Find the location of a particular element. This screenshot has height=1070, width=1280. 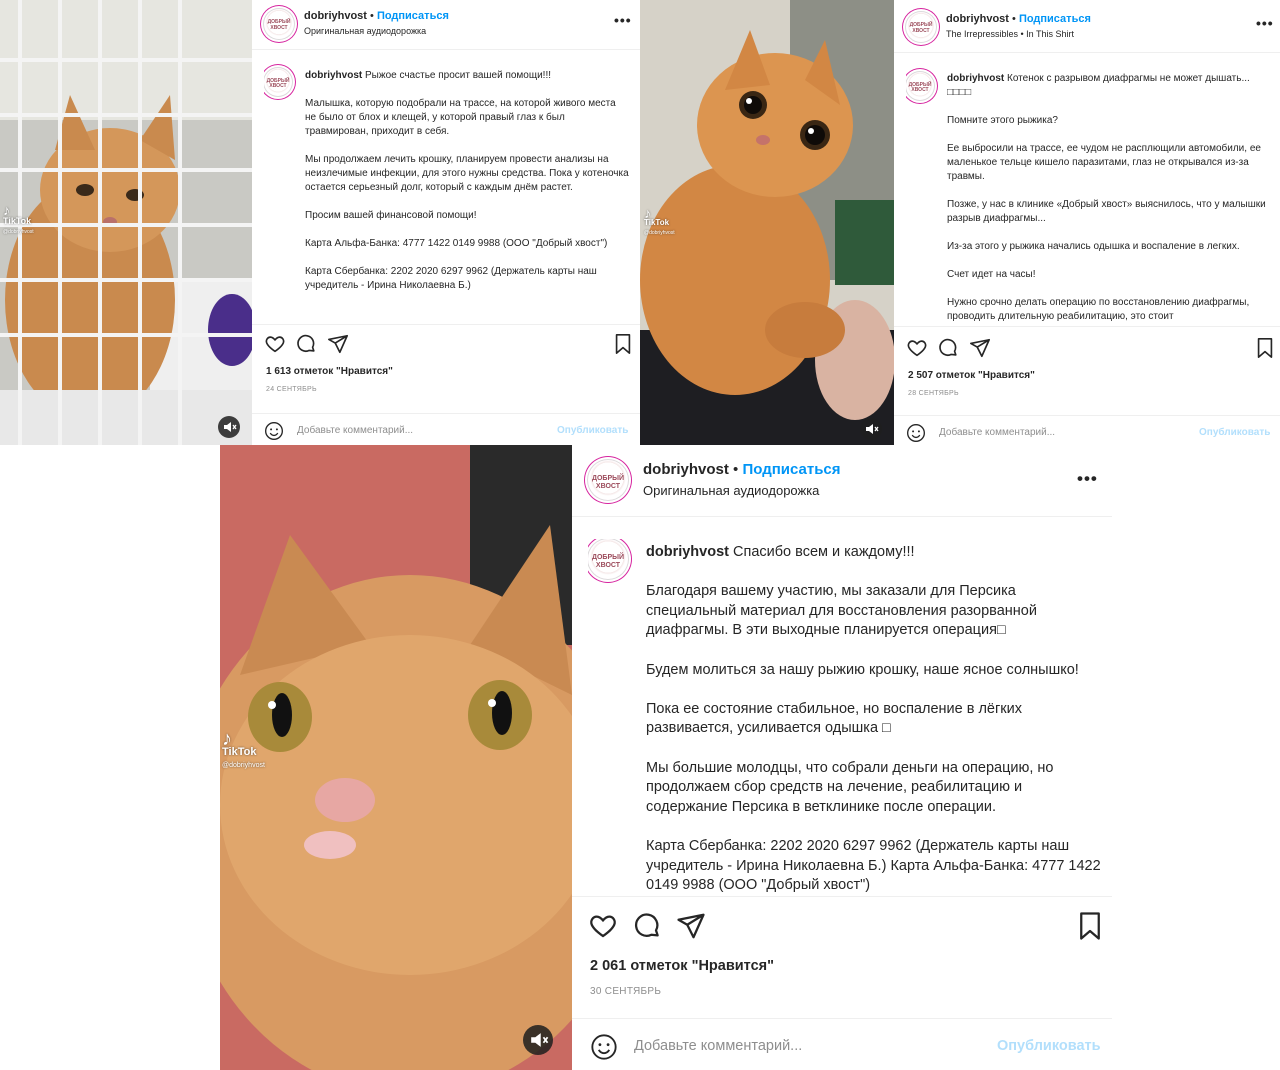

post-1-actions: 1 613 отметок "Нравится" 24 сентябрь is located at coordinates (446, 364).